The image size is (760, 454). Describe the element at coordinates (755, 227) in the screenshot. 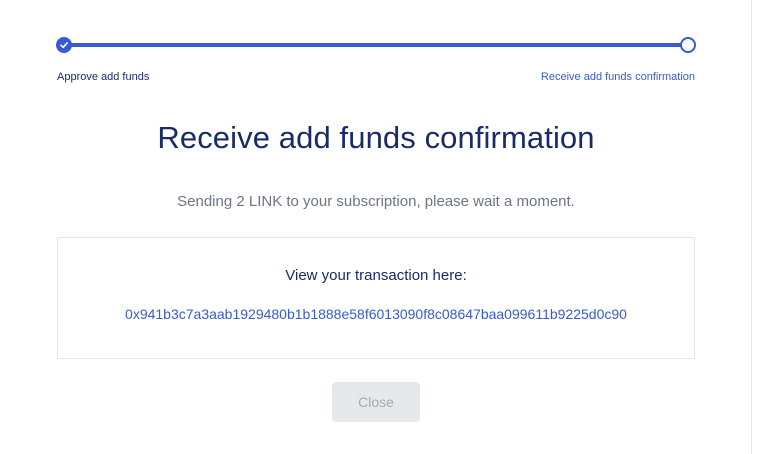

I see `window-edge-divider` at that location.